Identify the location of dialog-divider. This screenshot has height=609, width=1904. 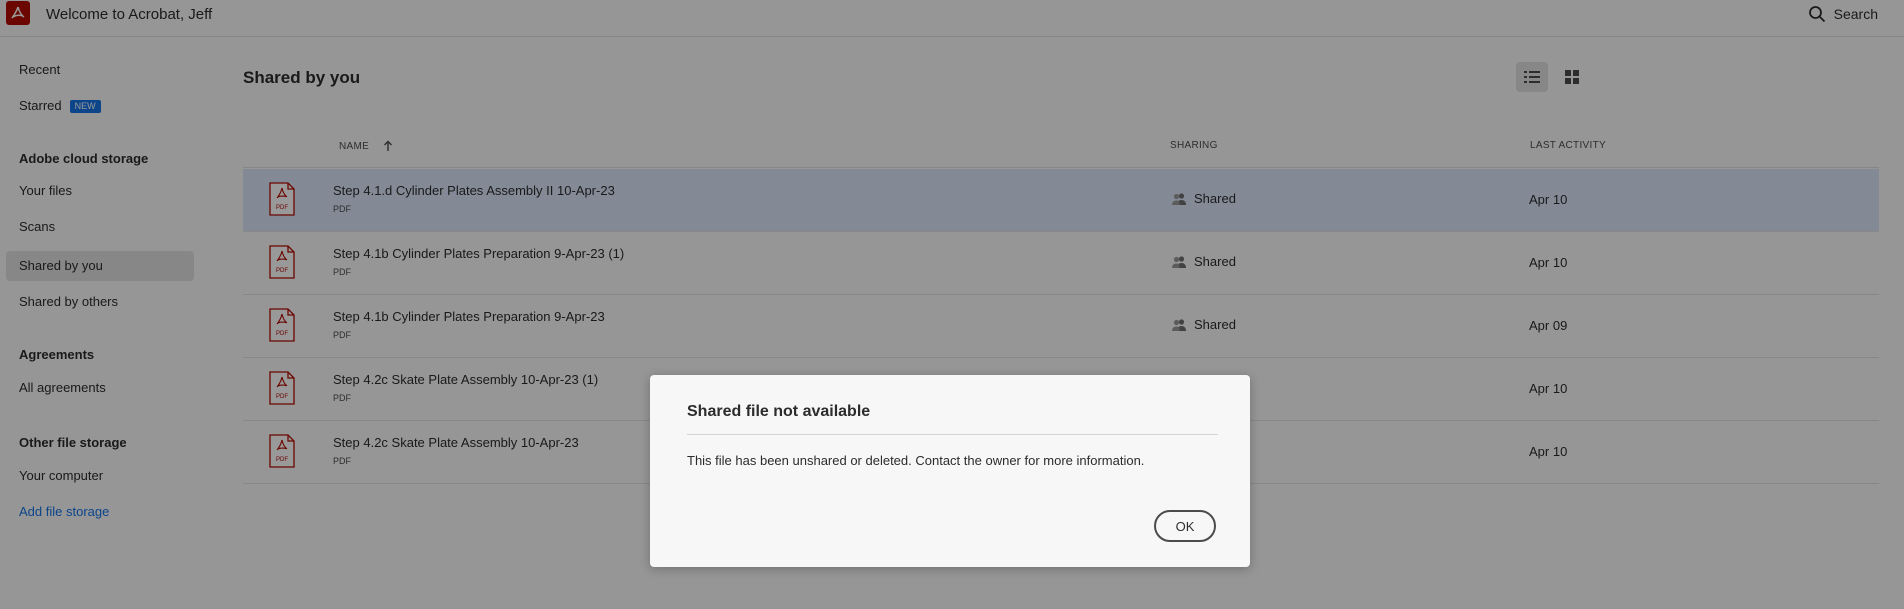
(952, 434).